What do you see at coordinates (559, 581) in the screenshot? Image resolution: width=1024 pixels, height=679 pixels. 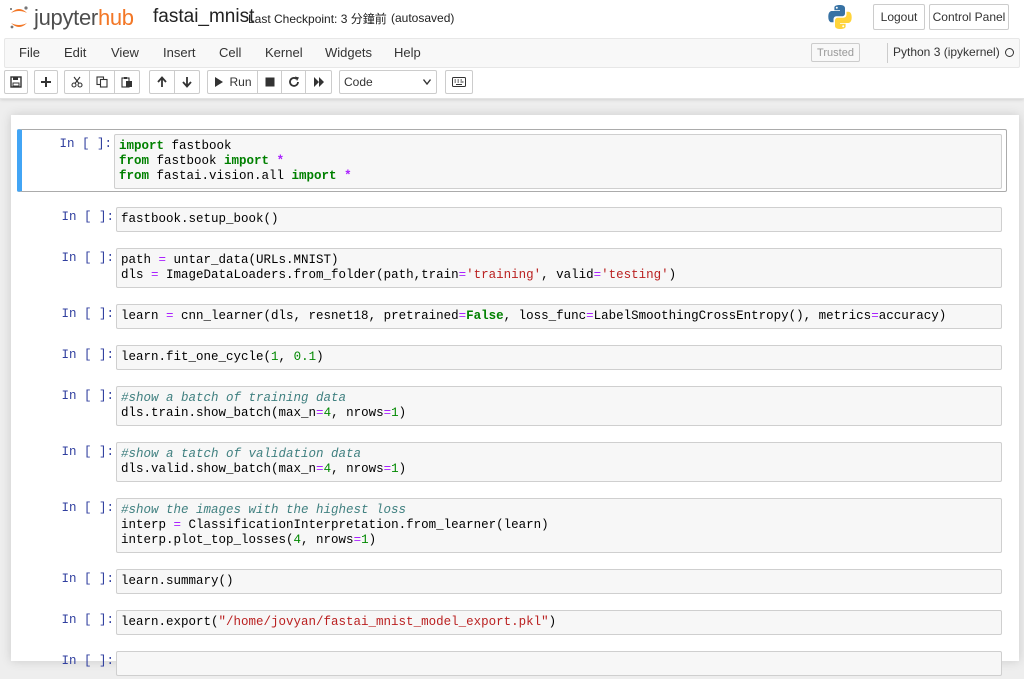 I see `code-input: learn.summary()` at bounding box center [559, 581].